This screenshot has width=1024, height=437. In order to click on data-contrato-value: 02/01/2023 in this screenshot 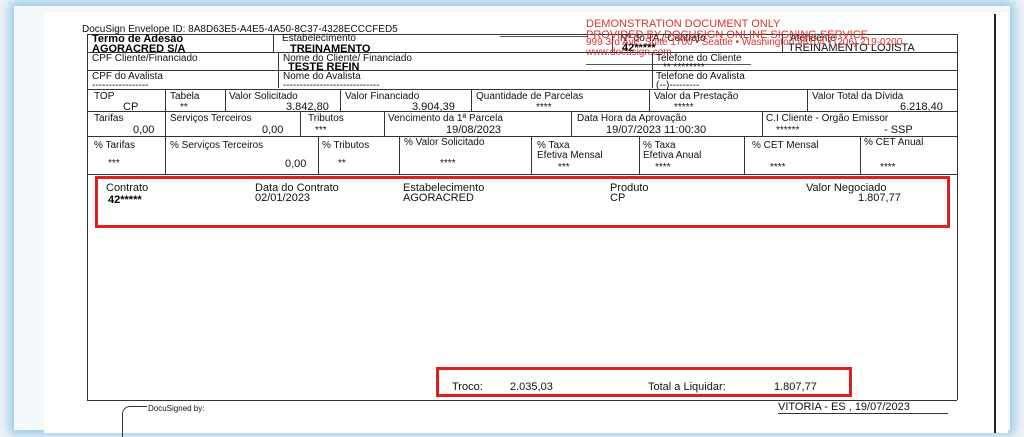, I will do `click(283, 198)`.